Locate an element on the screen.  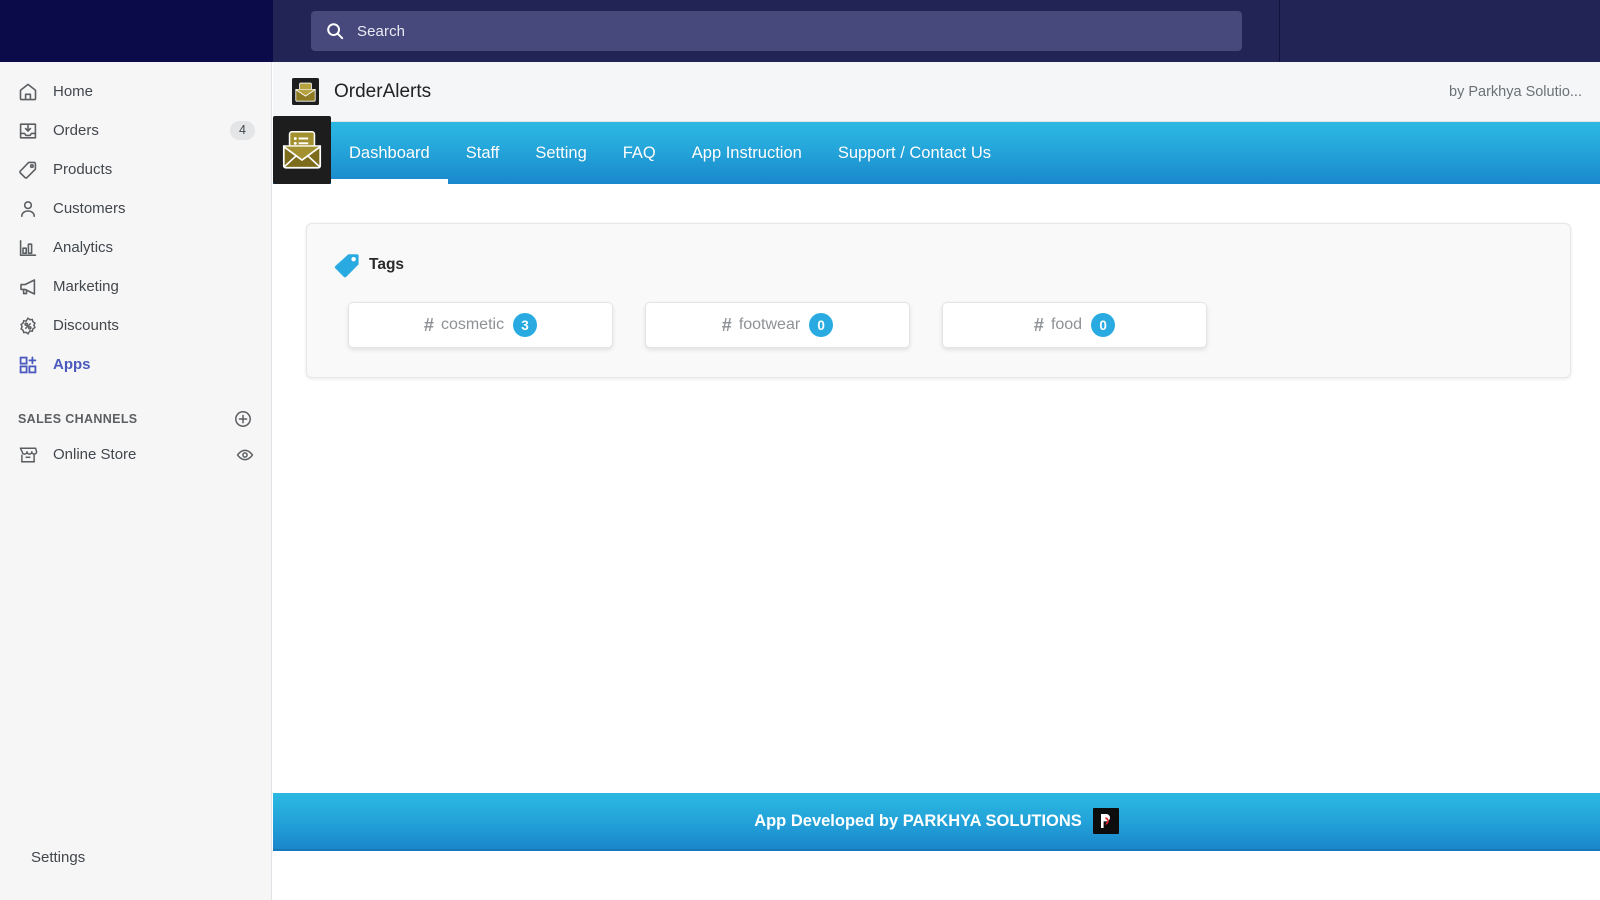
sidebar-item-label: Products is located at coordinates (83, 169).